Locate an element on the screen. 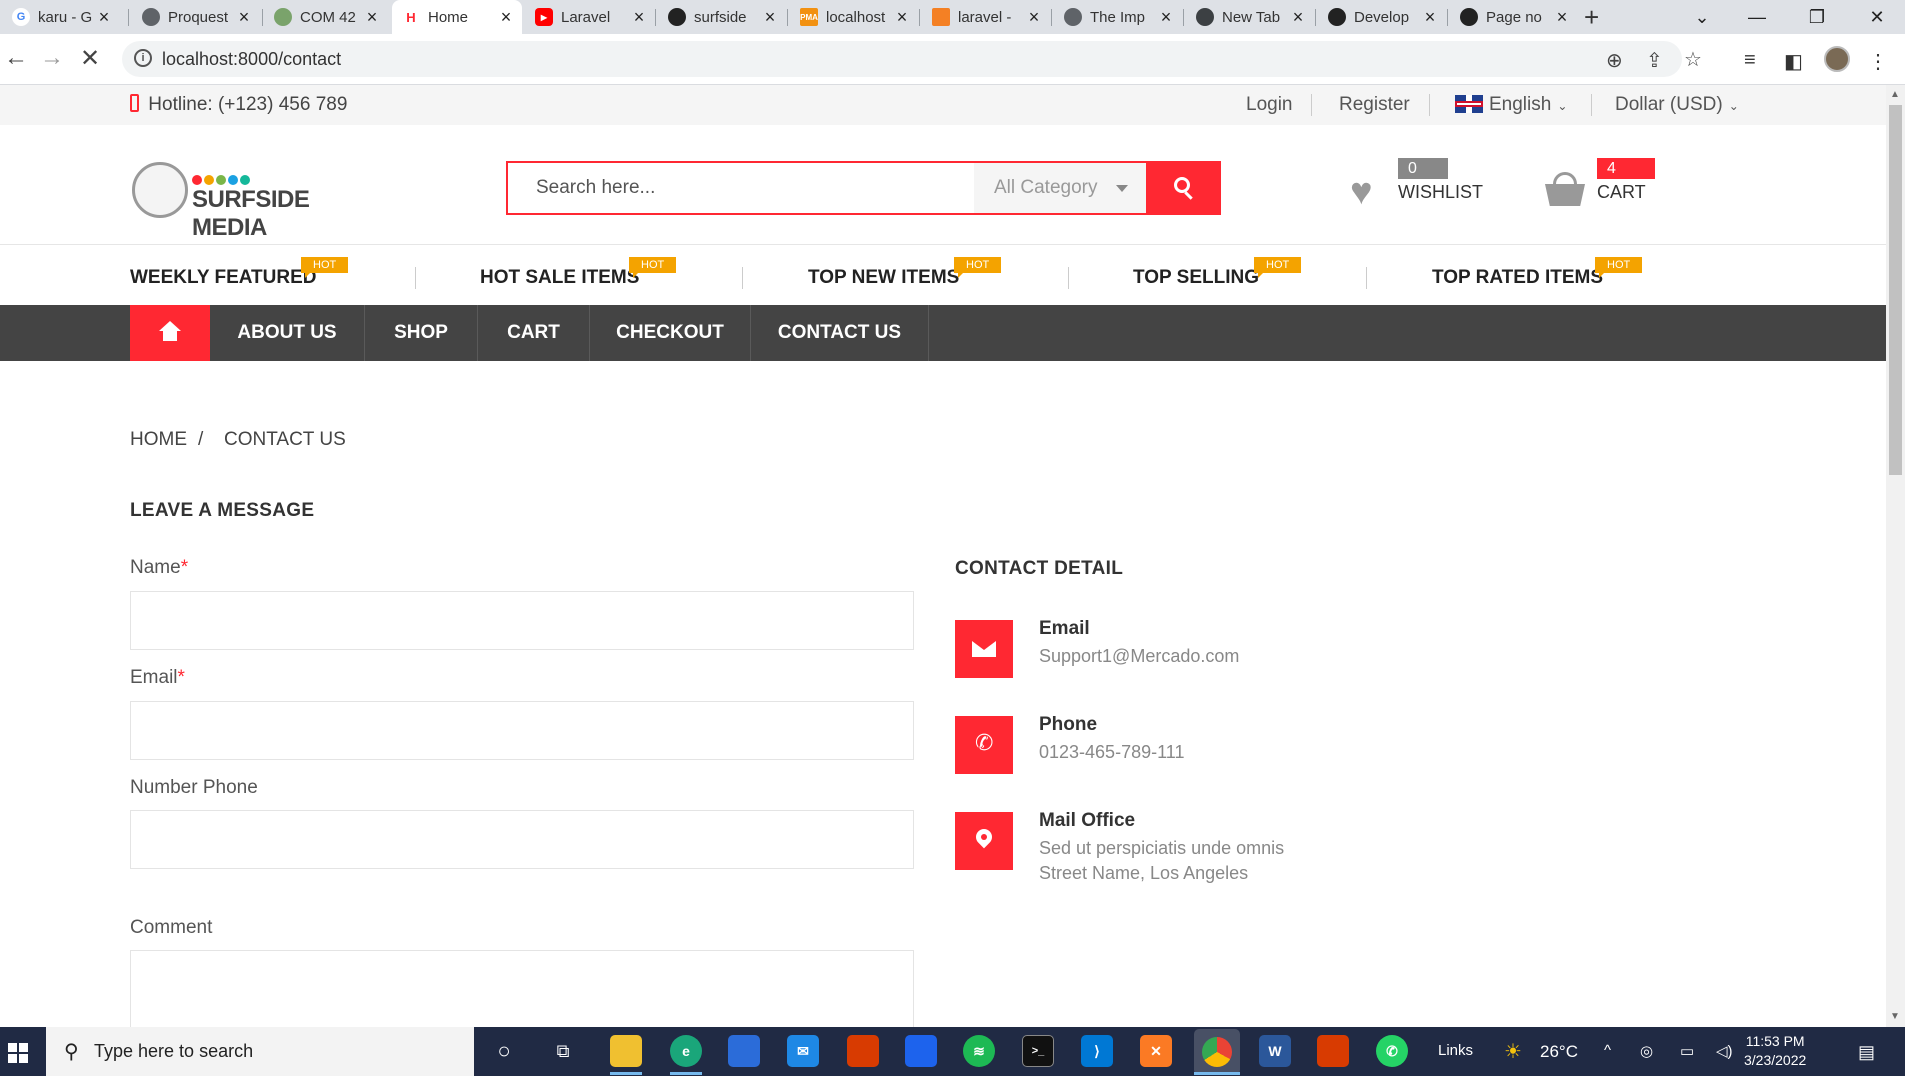 This screenshot has width=1905, height=1076. links-toolbar: Links is located at coordinates (1455, 1050).